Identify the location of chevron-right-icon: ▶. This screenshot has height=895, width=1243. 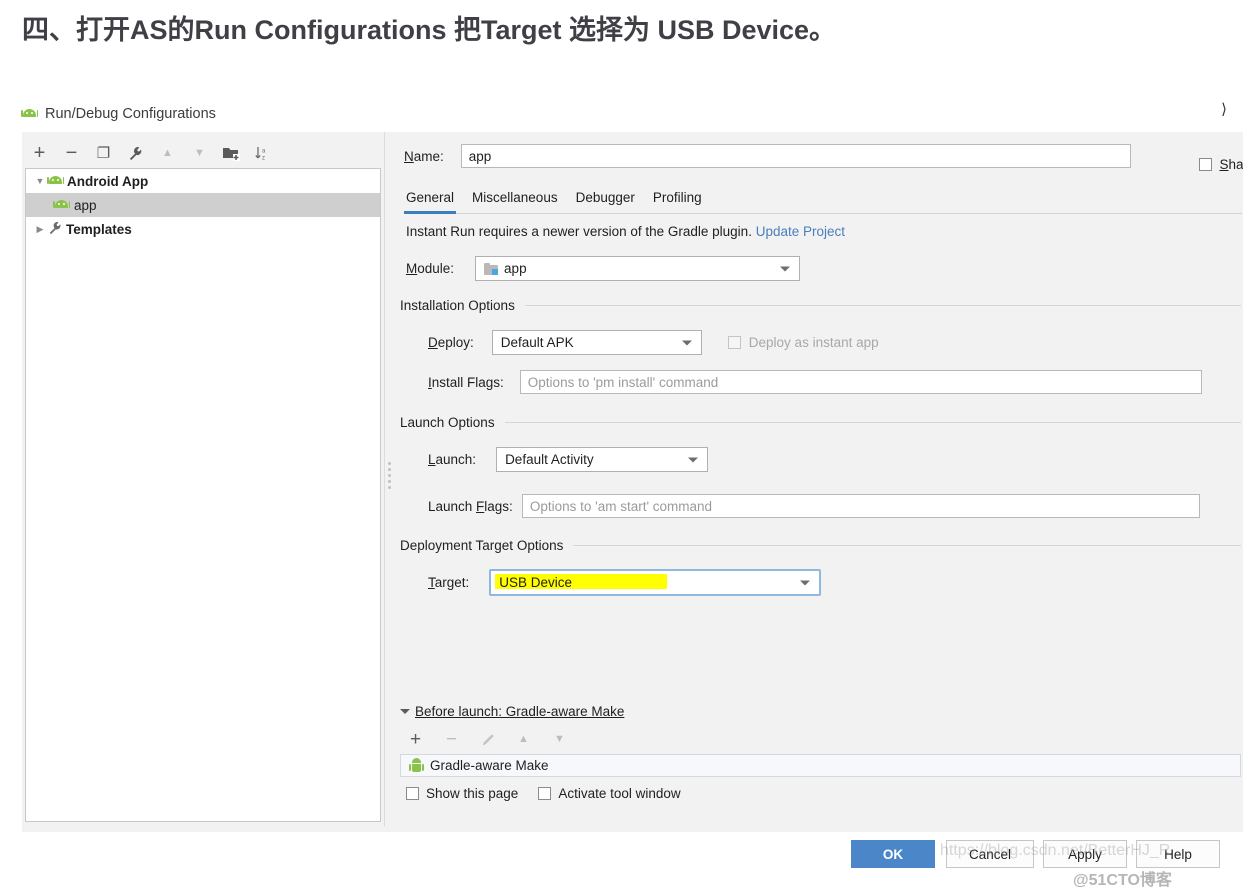
(40, 229).